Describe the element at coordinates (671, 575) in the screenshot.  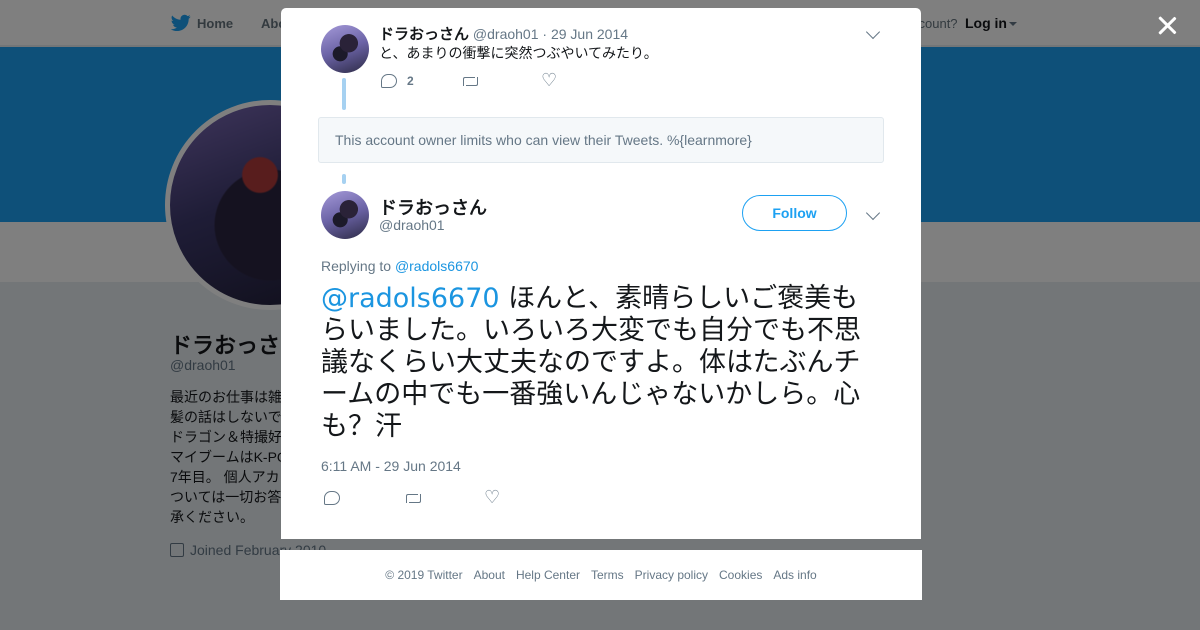
I see `footer-link-privacy: Privacy policy` at that location.